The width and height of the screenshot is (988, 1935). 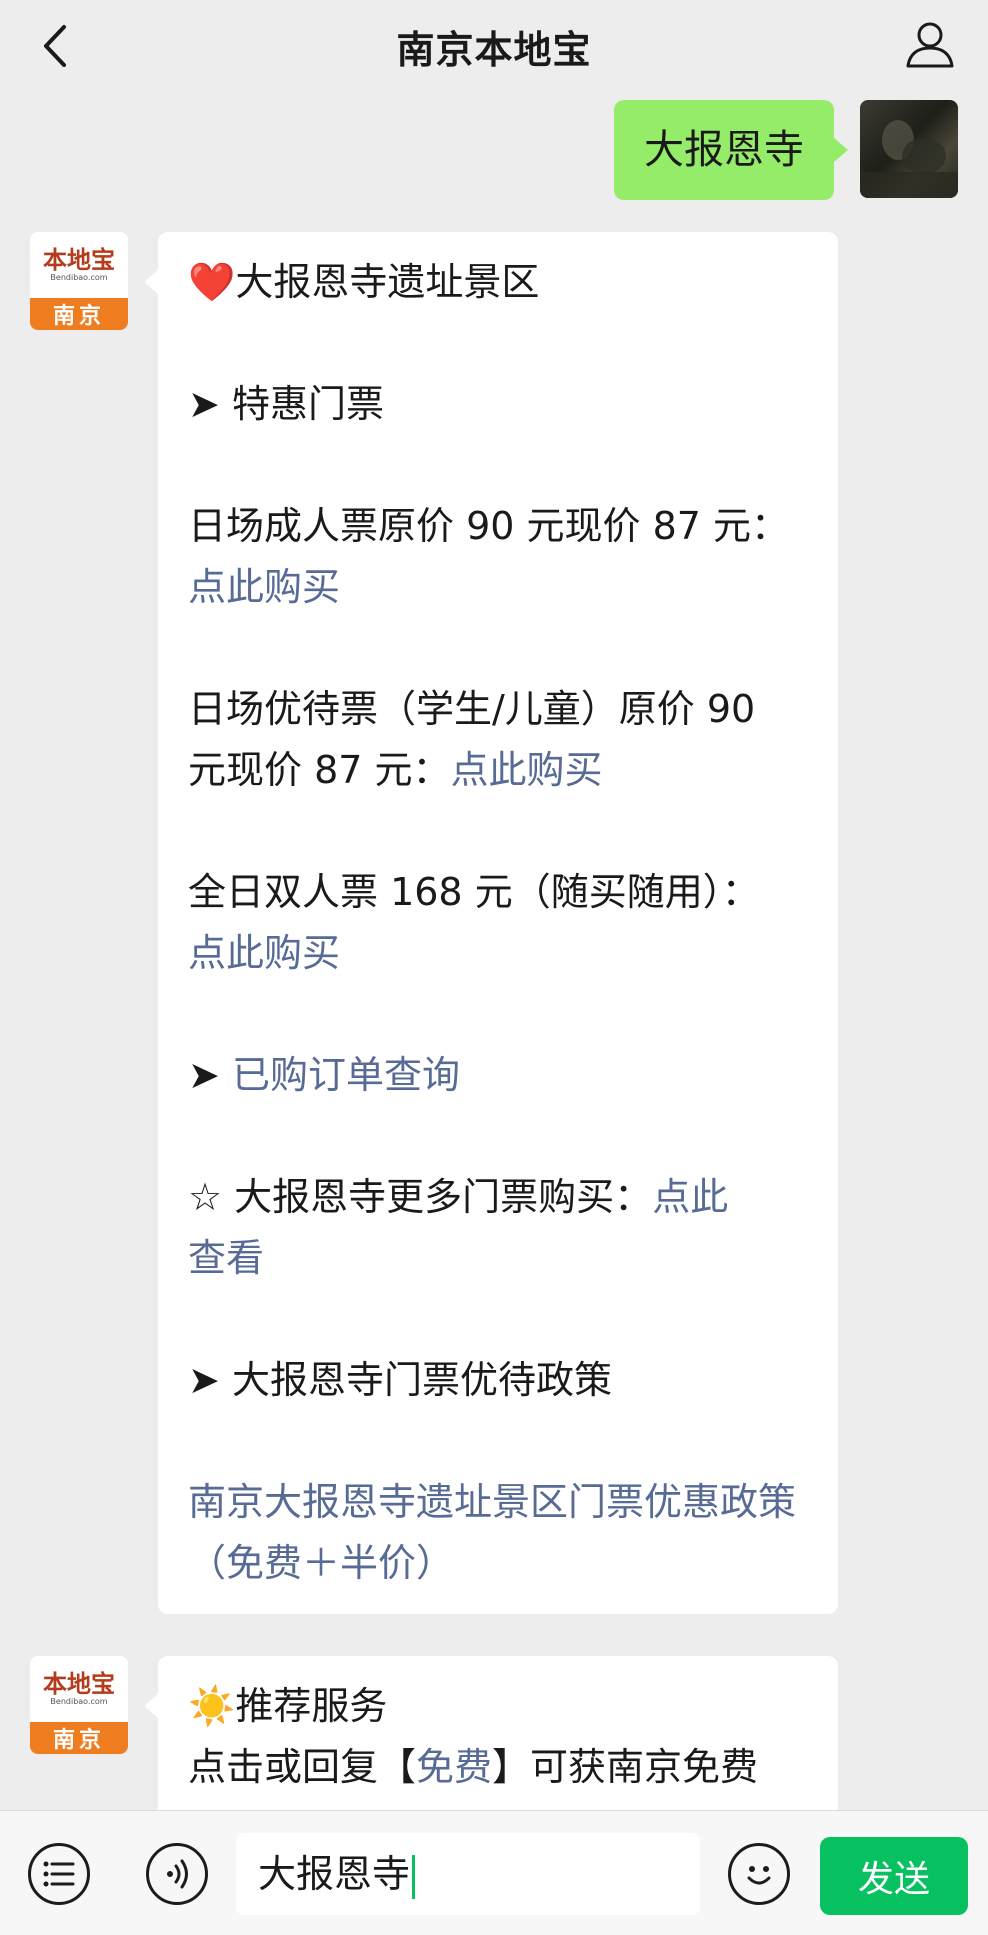 I want to click on recommend-title: 推荐服务, so click(x=311, y=1706).